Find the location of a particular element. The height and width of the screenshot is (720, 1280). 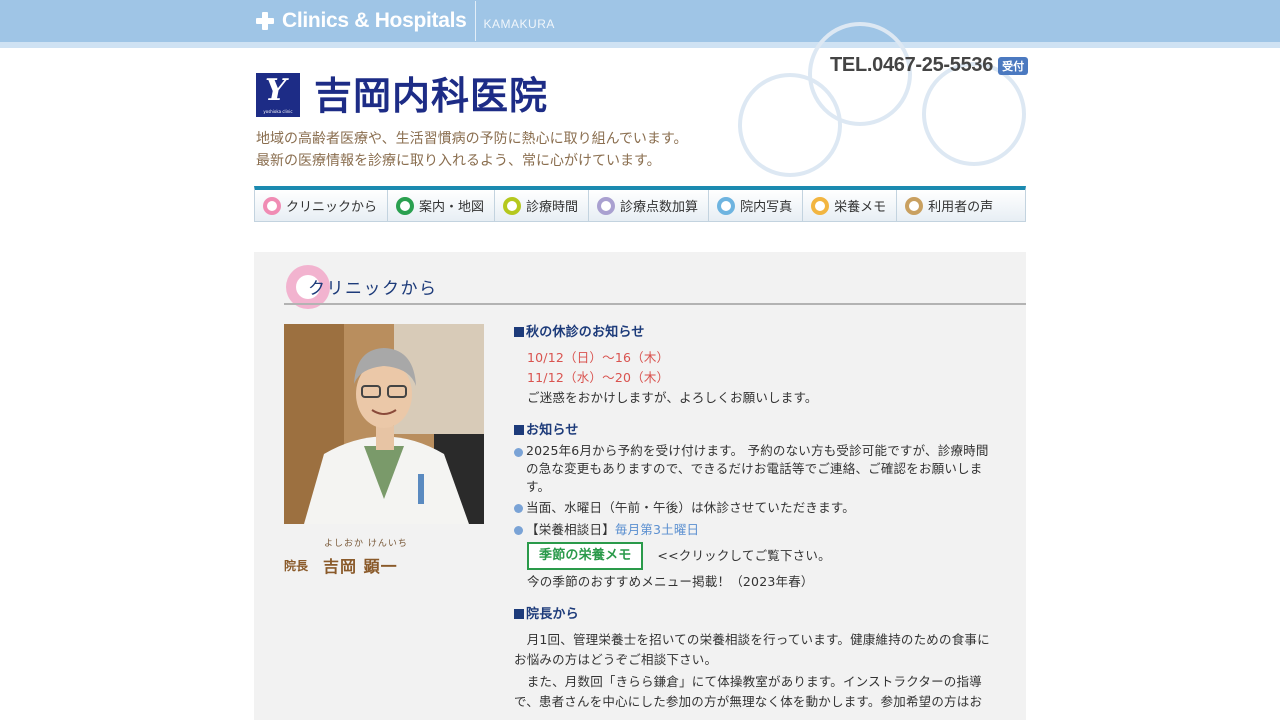

memo-click-note: <<クリックしてご覧下さい。 is located at coordinates (744, 555).